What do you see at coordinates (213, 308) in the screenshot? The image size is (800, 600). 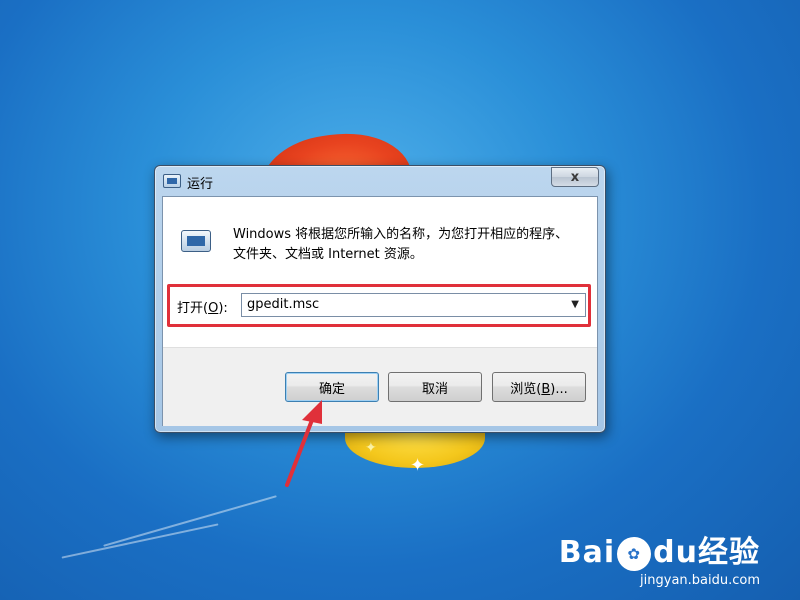 I see `open-label-key: O` at bounding box center [213, 308].